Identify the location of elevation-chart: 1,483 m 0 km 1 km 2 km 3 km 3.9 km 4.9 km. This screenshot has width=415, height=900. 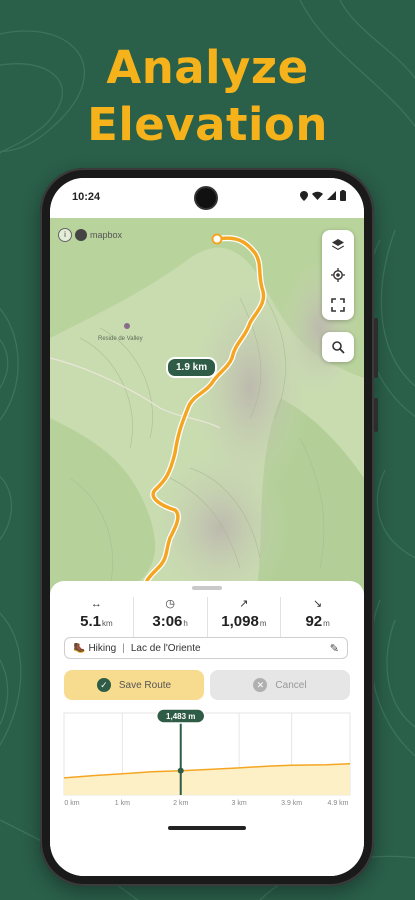
(207, 758).